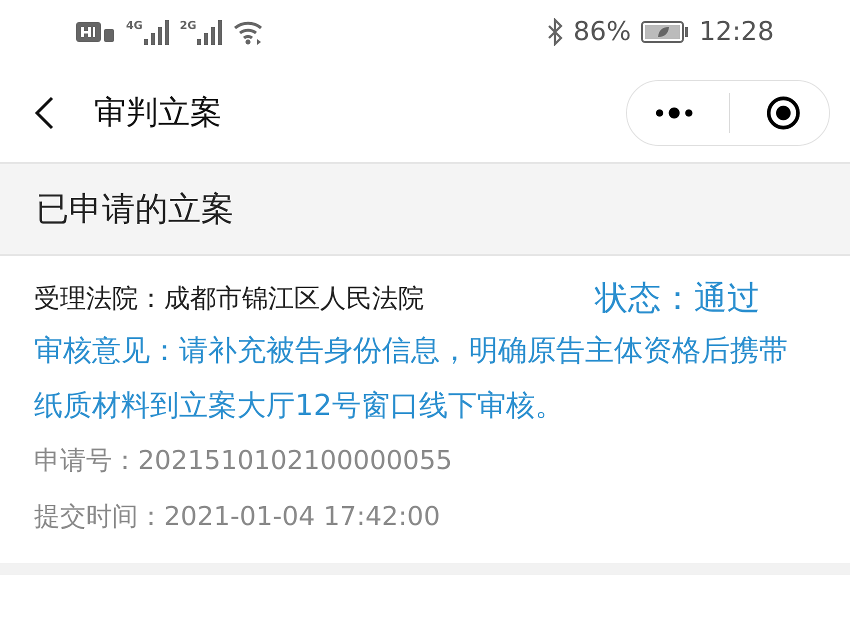 This screenshot has width=850, height=619. What do you see at coordinates (96, 32) in the screenshot?
I see `hd-icon` at bounding box center [96, 32].